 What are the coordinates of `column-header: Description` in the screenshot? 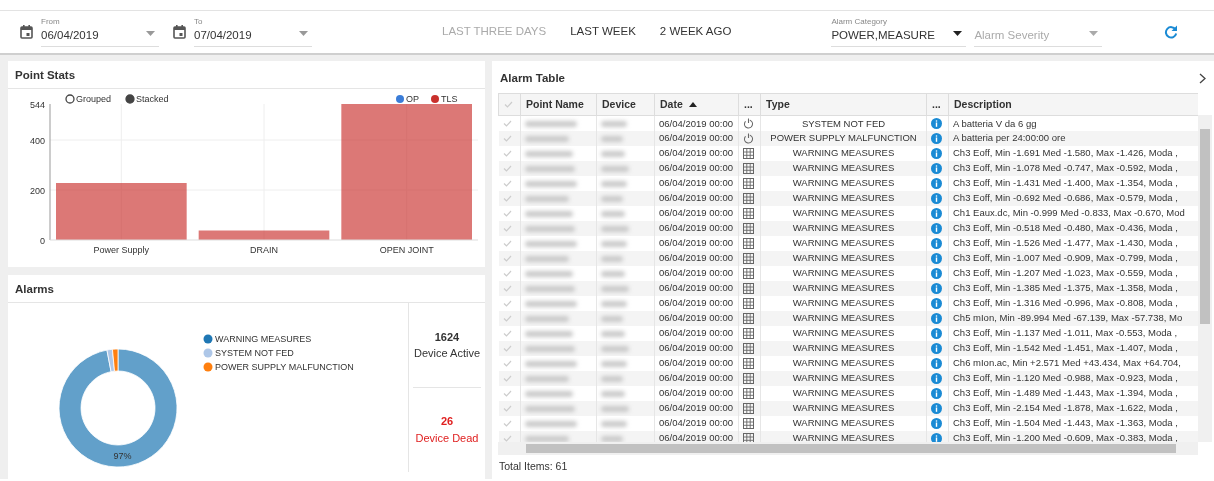 It's located at (1073, 104).